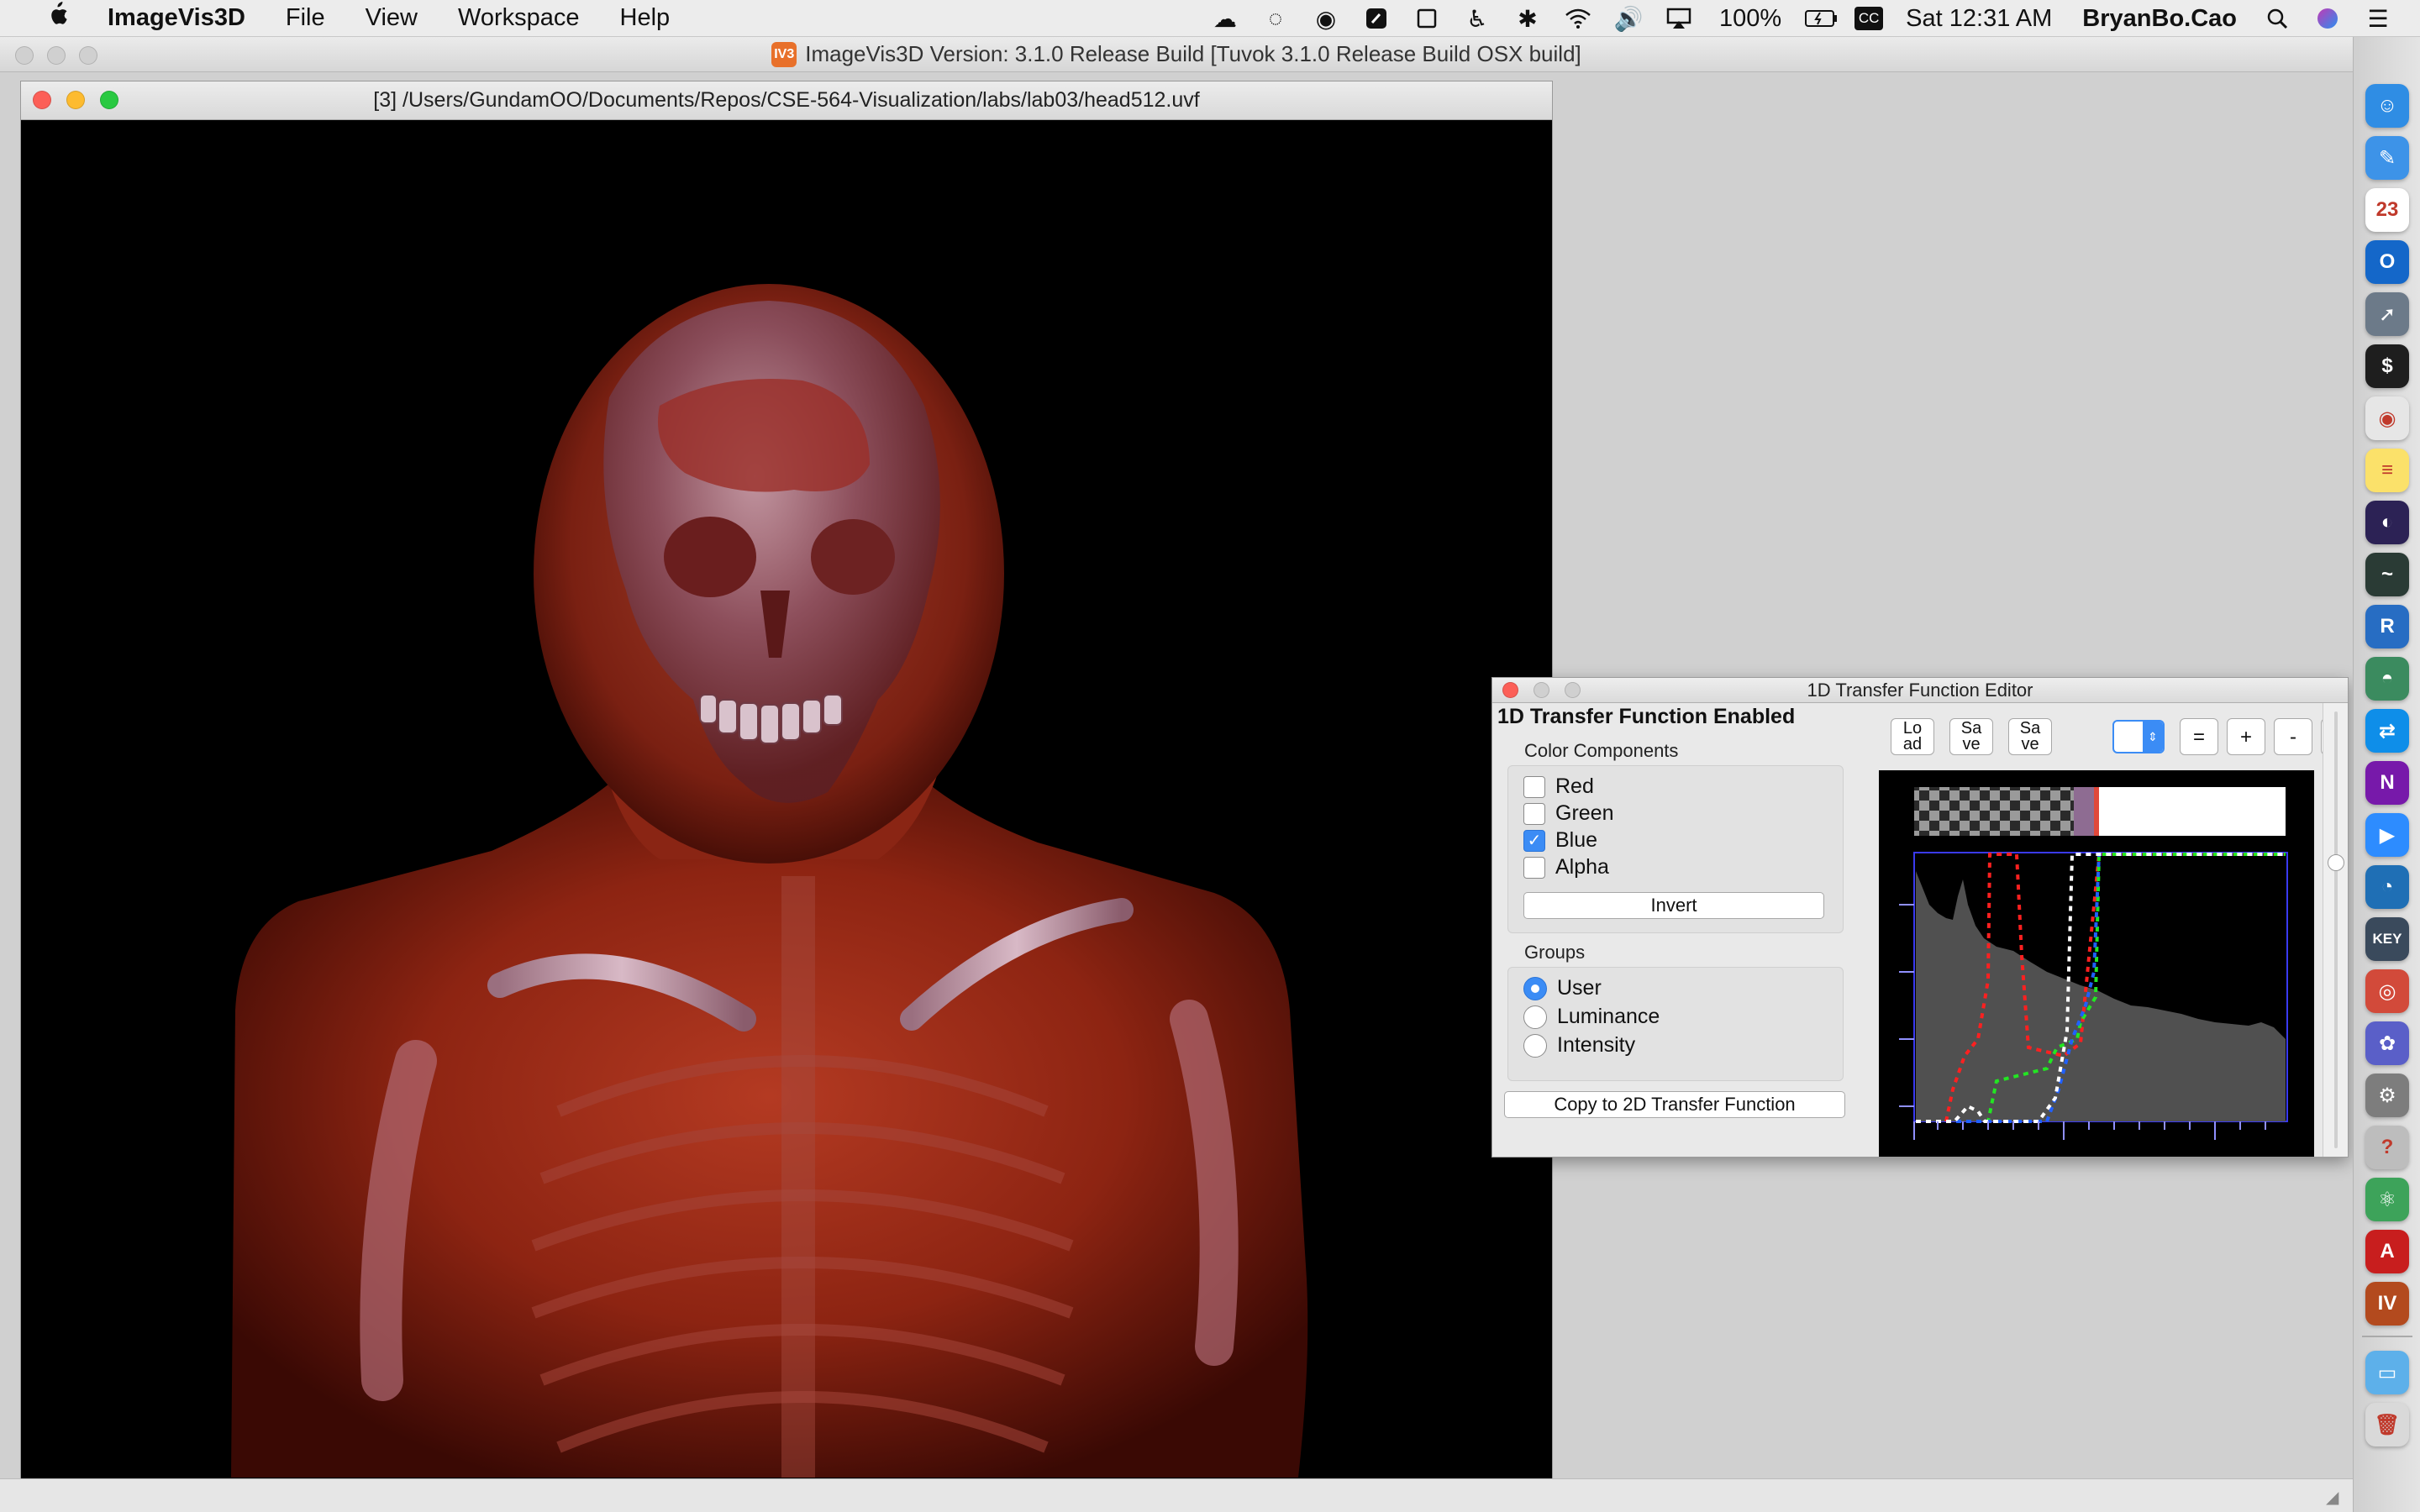  Describe the element at coordinates (1566, 867) in the screenshot. I see `checkbox-alpha: Alpha` at that location.